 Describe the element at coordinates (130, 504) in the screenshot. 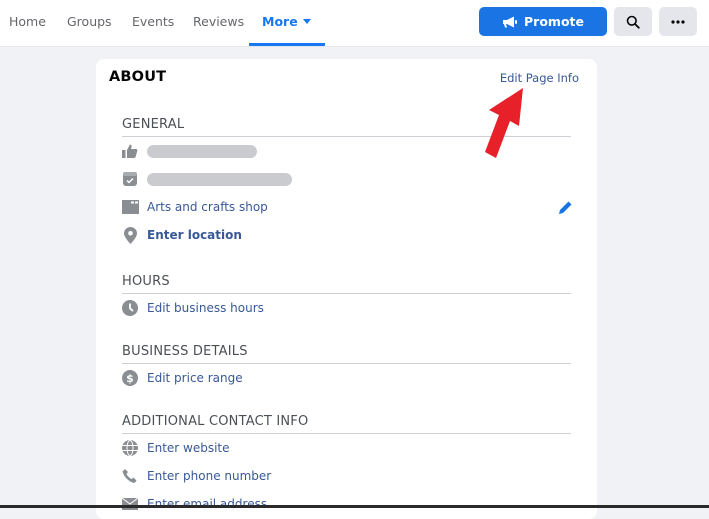

I see `envelope-icon` at that location.